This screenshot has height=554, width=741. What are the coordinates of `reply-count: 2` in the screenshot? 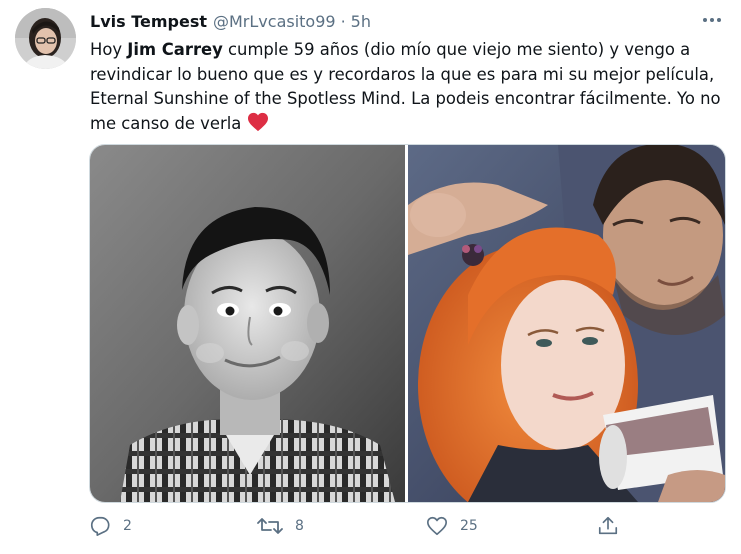 It's located at (127, 526).